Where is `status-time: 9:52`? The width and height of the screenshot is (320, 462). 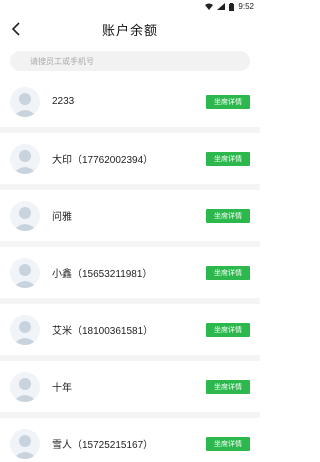 status-time: 9:52 is located at coordinates (246, 6).